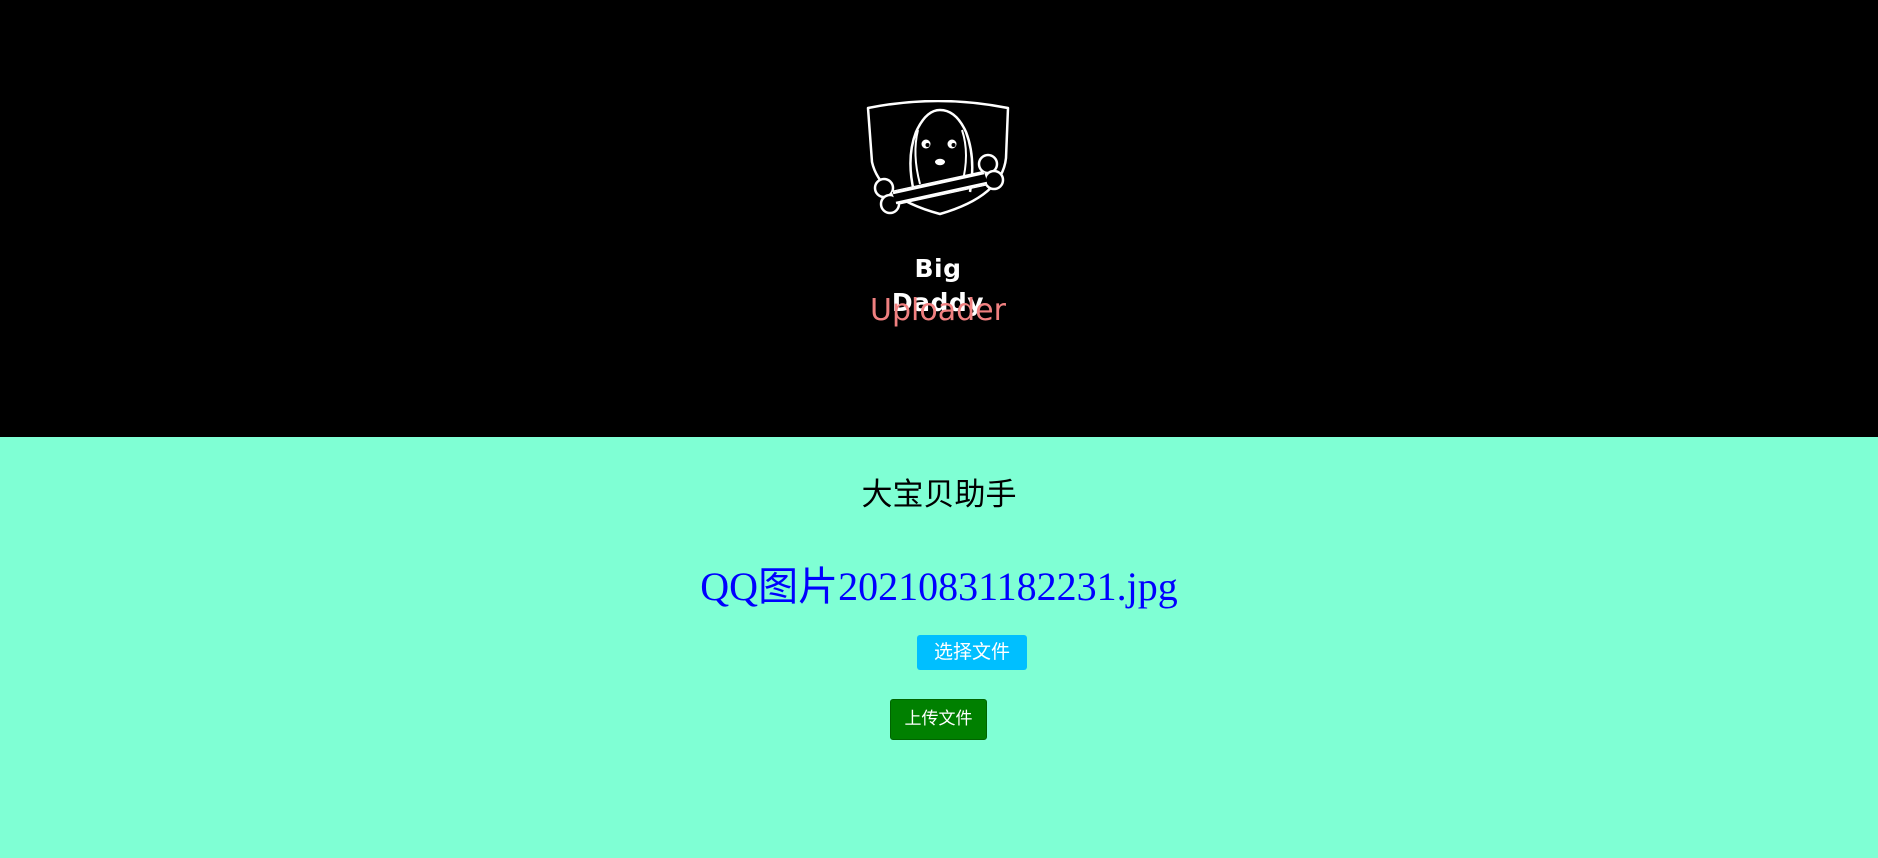 The height and width of the screenshot is (858, 1878). I want to click on selected-file-name: QQ图片20210831182231.jpg, so click(939, 586).